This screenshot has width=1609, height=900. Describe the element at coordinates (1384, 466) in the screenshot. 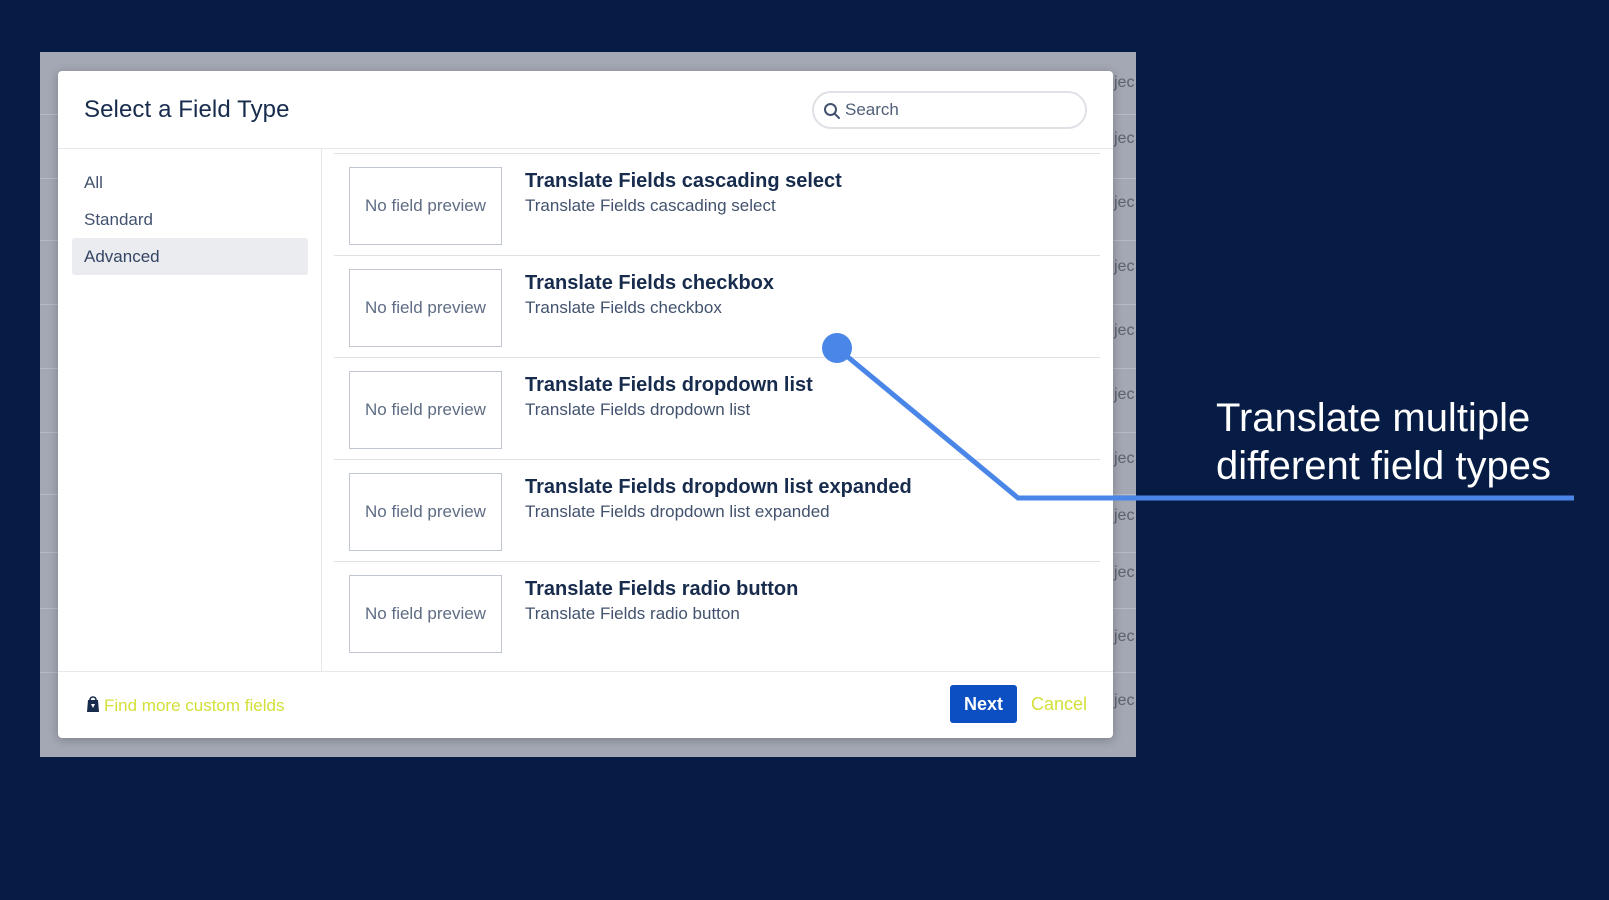

I see `callout-line-2: different field types` at that location.